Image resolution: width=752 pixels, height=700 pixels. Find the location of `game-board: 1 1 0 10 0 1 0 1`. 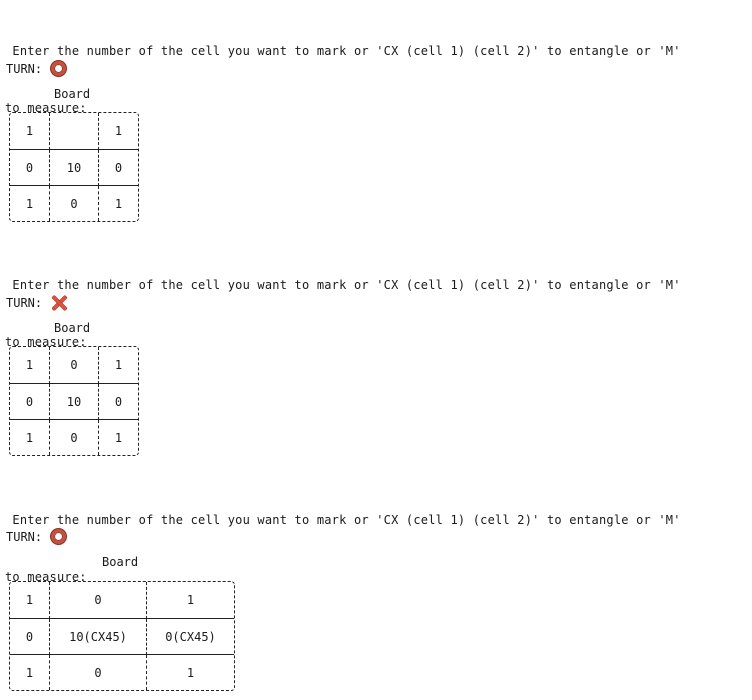

game-board: 1 1 0 10 0 1 0 1 is located at coordinates (74, 167).